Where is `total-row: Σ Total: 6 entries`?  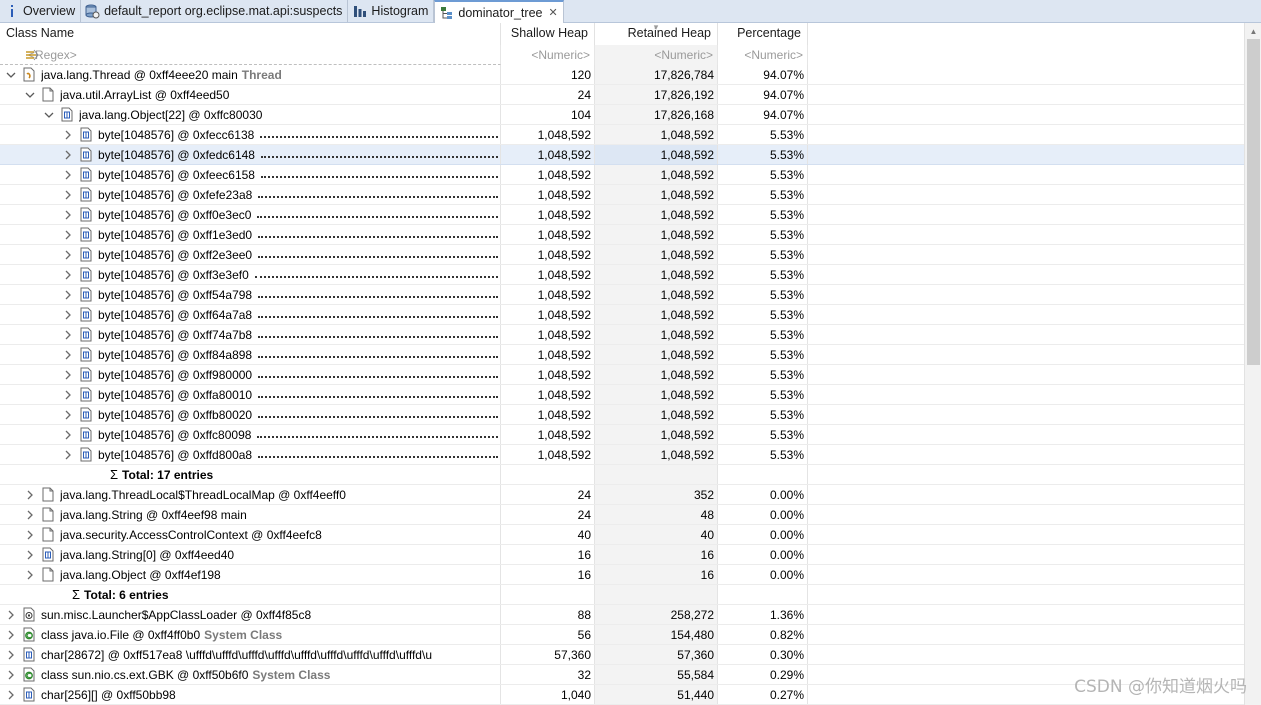
total-row: Σ Total: 6 entries is located at coordinates (622, 595).